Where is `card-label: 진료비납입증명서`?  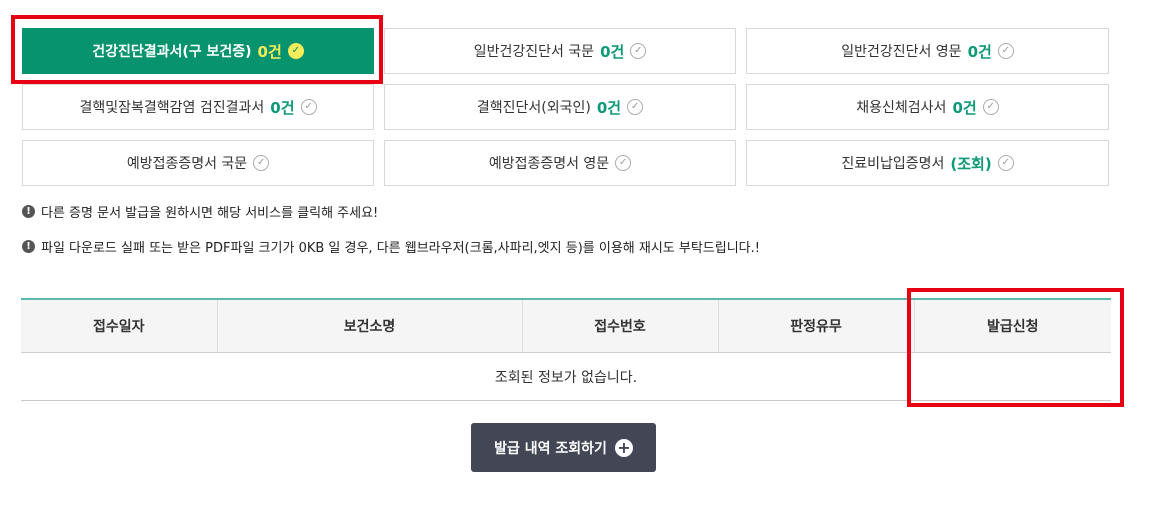
card-label: 진료비납입증명서 is located at coordinates (893, 164).